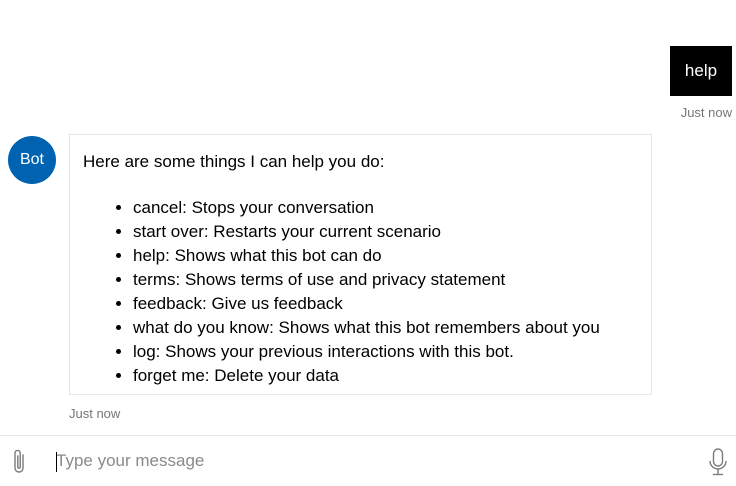 This screenshot has width=736, height=486. Describe the element at coordinates (56, 462) in the screenshot. I see `text-caret` at that location.